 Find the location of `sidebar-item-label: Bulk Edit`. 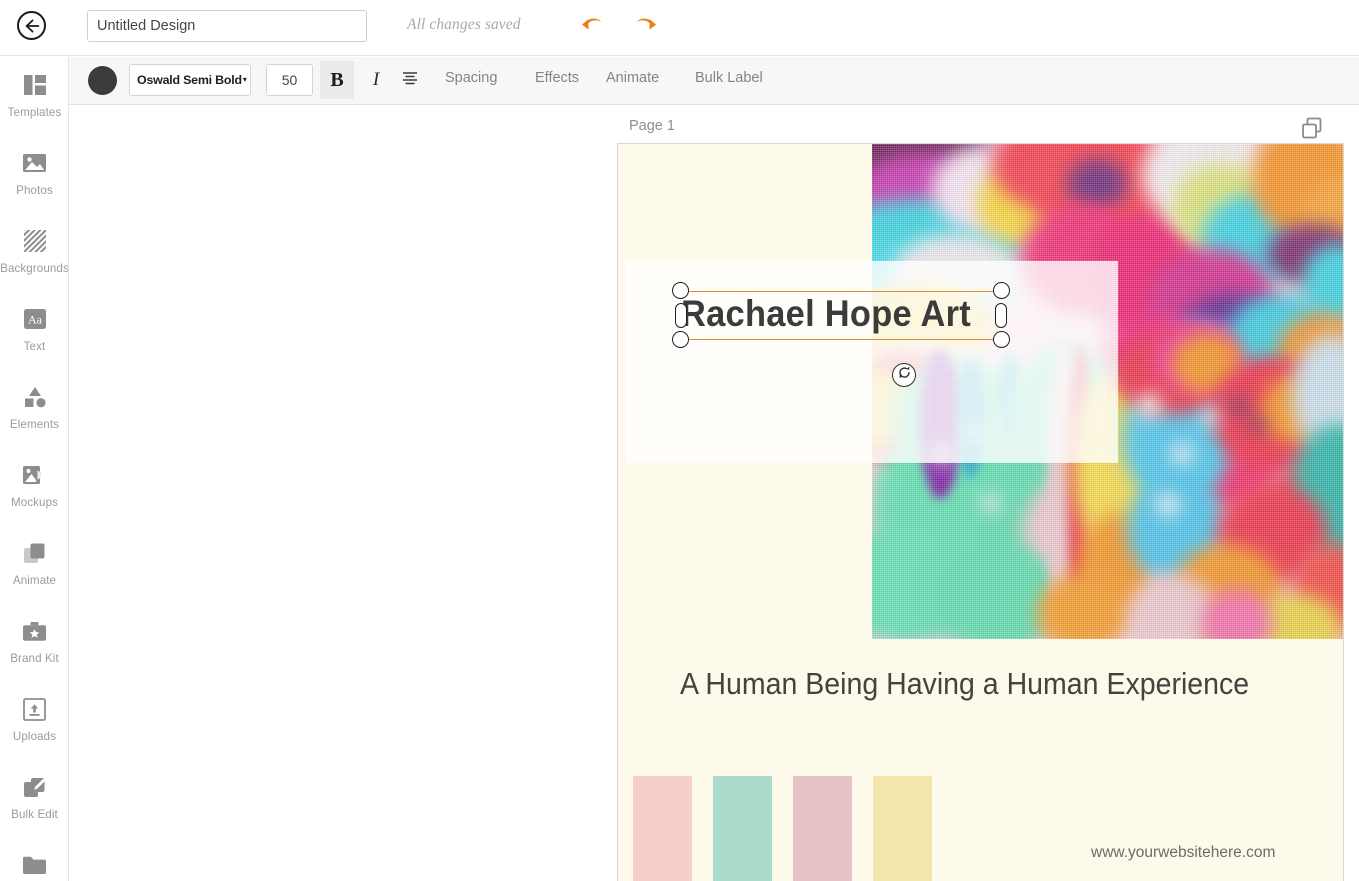

sidebar-item-label: Bulk Edit is located at coordinates (34, 814).